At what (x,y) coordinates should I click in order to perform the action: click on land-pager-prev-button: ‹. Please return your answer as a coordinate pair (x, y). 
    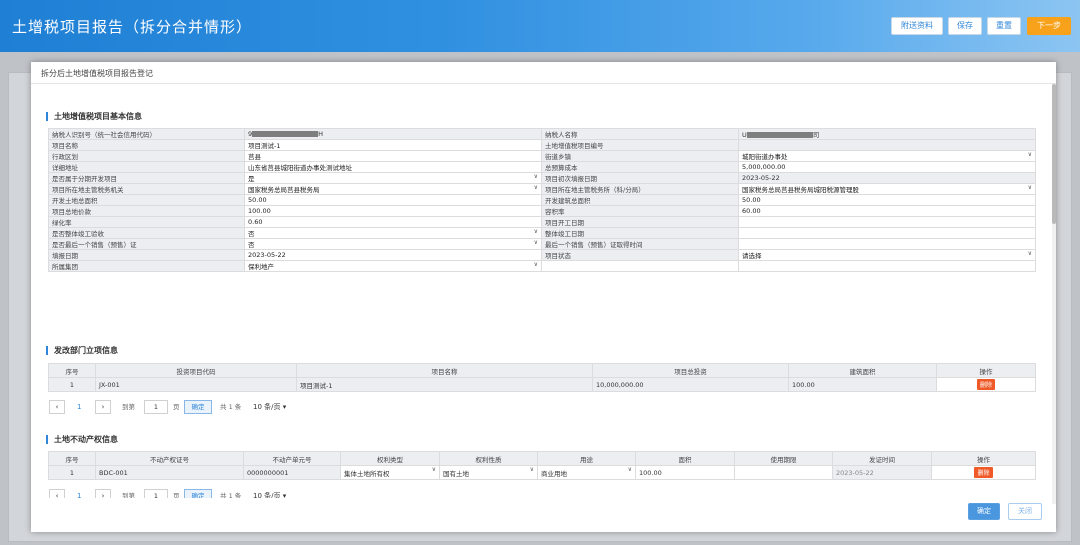
    Looking at the image, I should click on (57, 493).